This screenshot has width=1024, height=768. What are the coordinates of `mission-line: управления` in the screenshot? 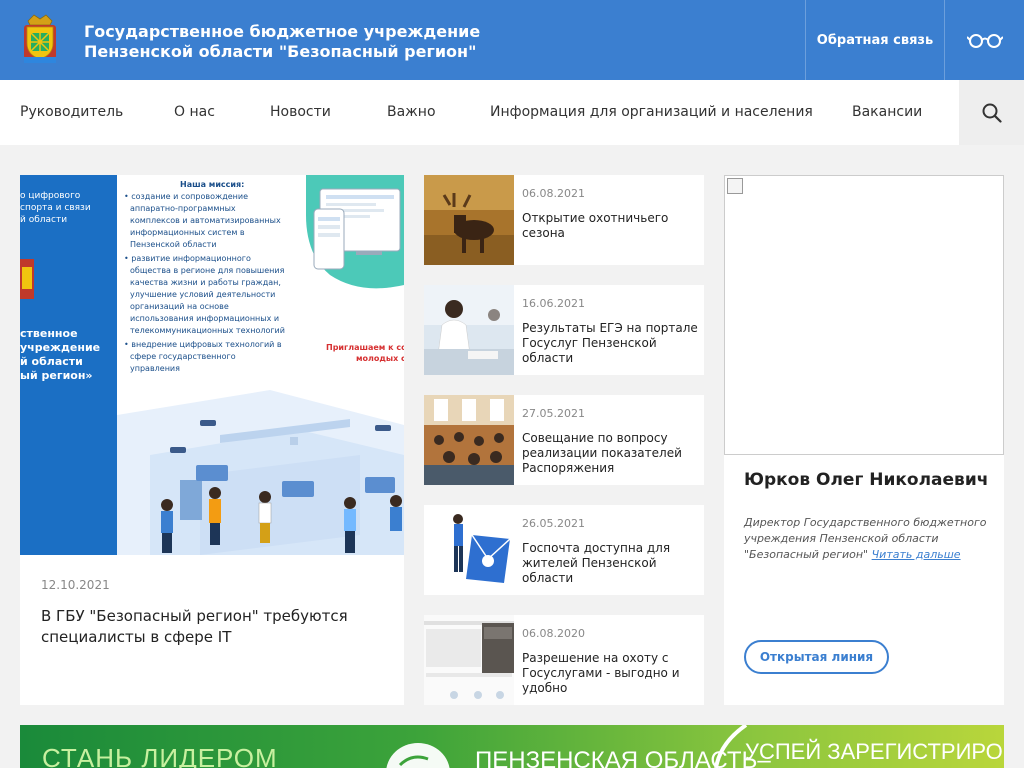 It's located at (155, 368).